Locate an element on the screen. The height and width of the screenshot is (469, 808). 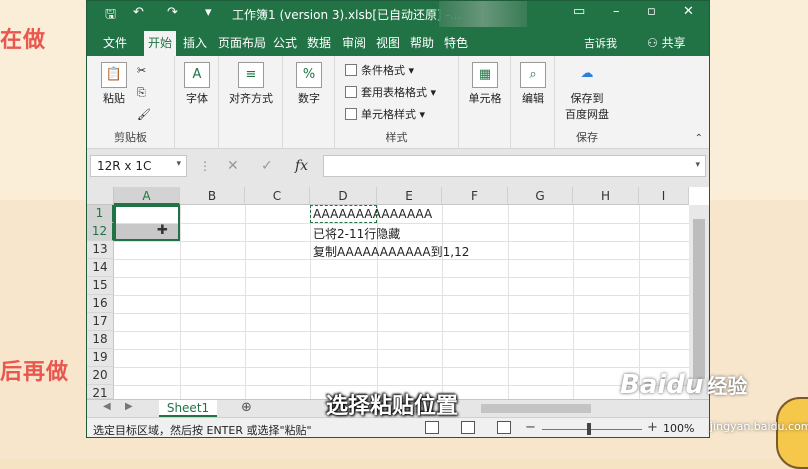
sheet-tab-sheet1: Sheet1 is located at coordinates (188, 408).